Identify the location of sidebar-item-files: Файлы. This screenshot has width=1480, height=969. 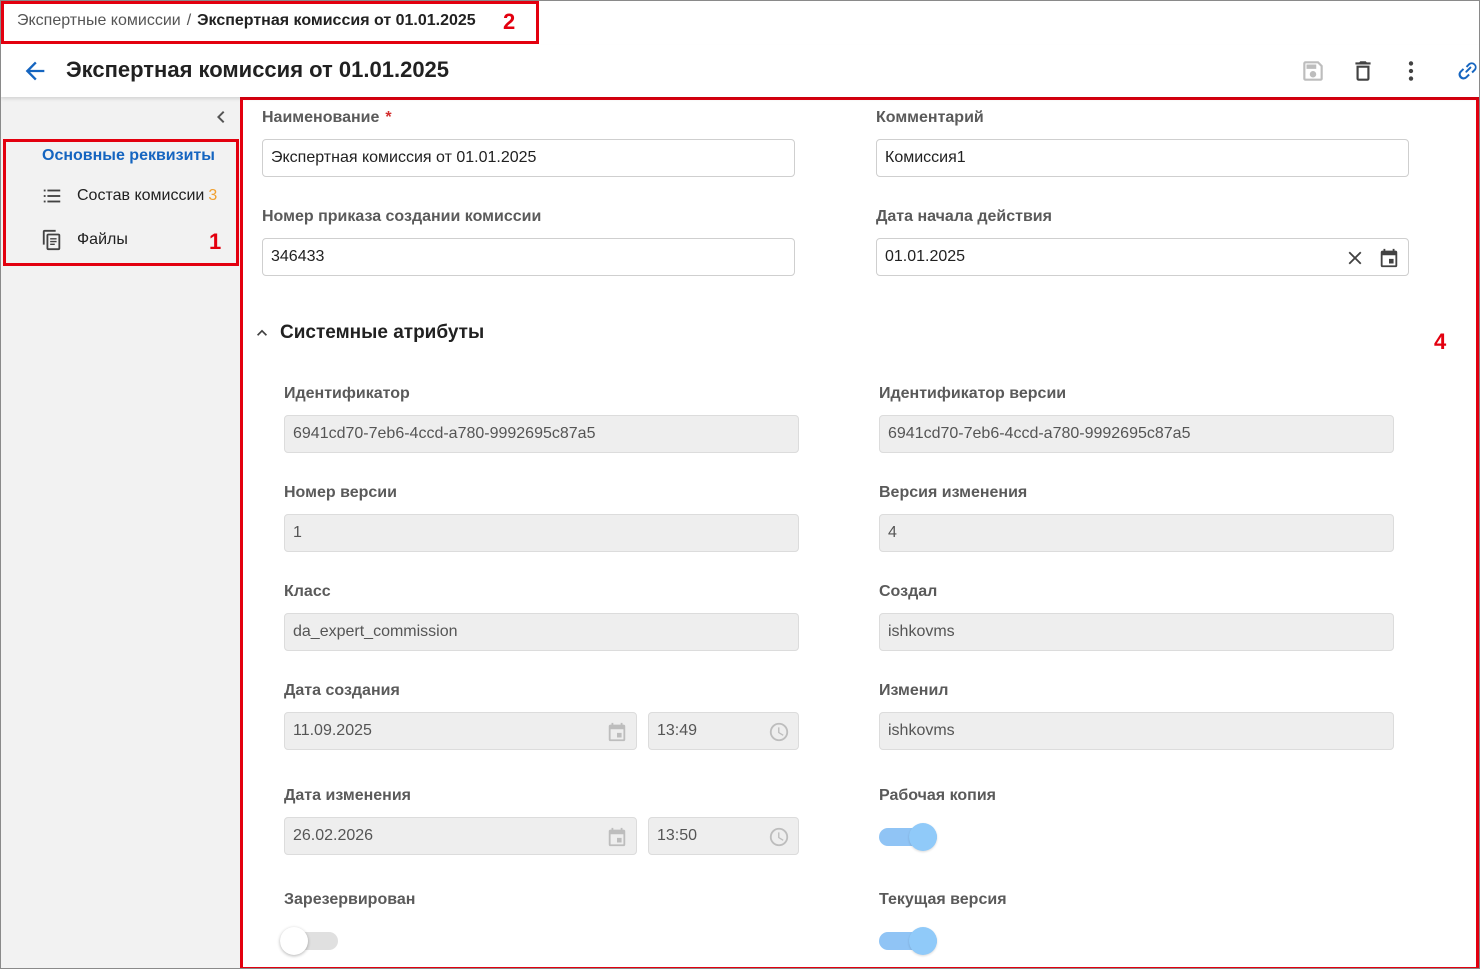
(84, 240).